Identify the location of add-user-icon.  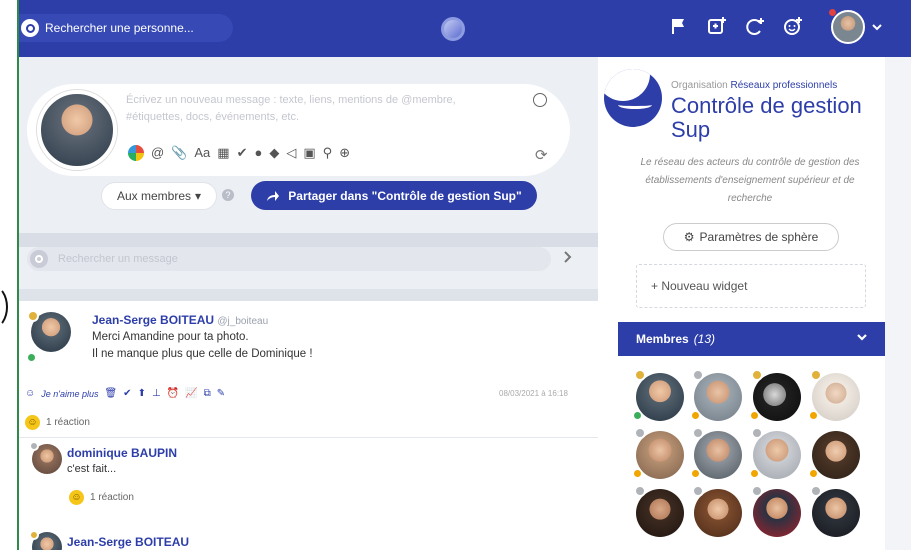
(793, 26).